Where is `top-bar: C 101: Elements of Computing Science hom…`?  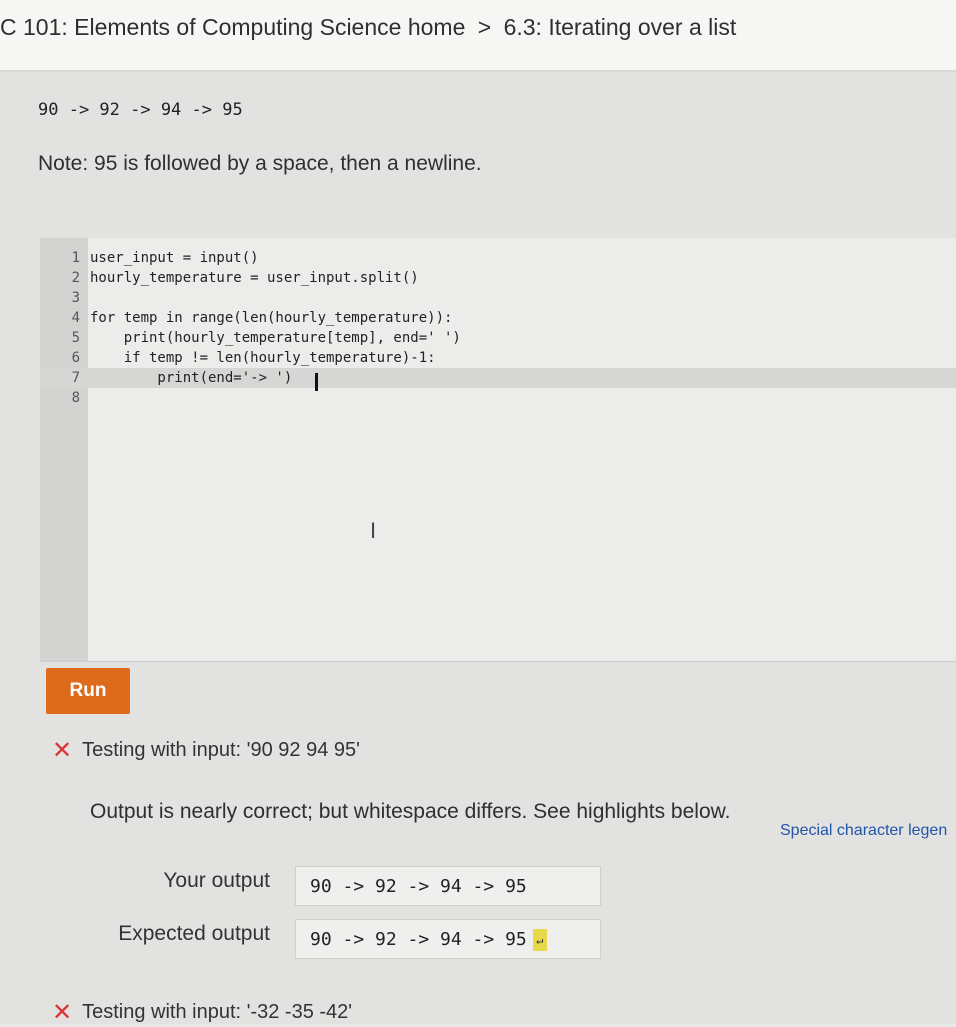 top-bar: C 101: Elements of Computing Science hom… is located at coordinates (478, 36).